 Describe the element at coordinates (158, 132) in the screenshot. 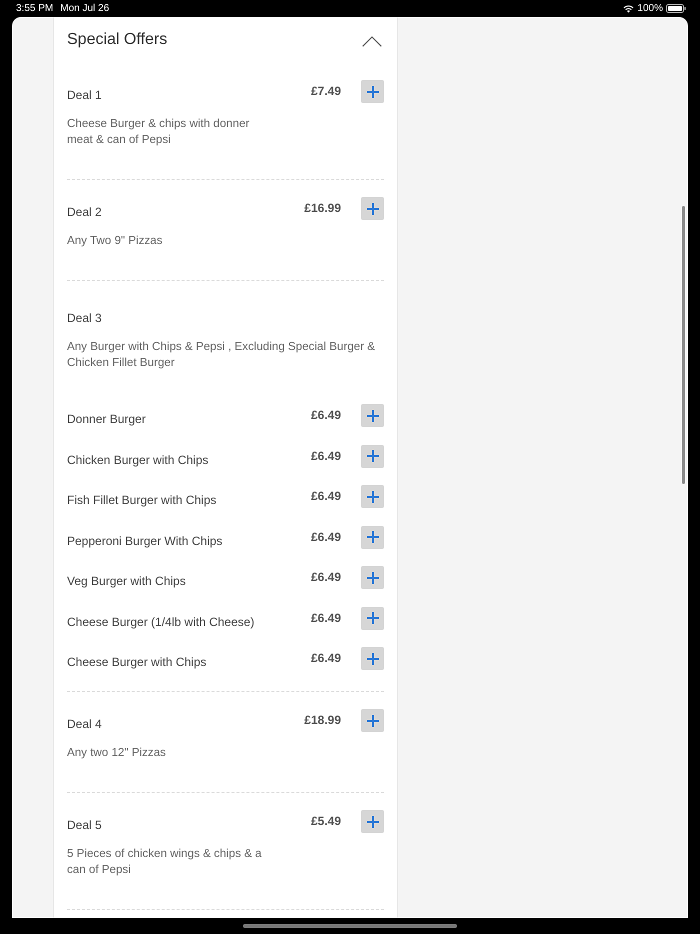

I see `deal-description: Cheese Burger & chips with donner meat & can of Pepsi` at that location.